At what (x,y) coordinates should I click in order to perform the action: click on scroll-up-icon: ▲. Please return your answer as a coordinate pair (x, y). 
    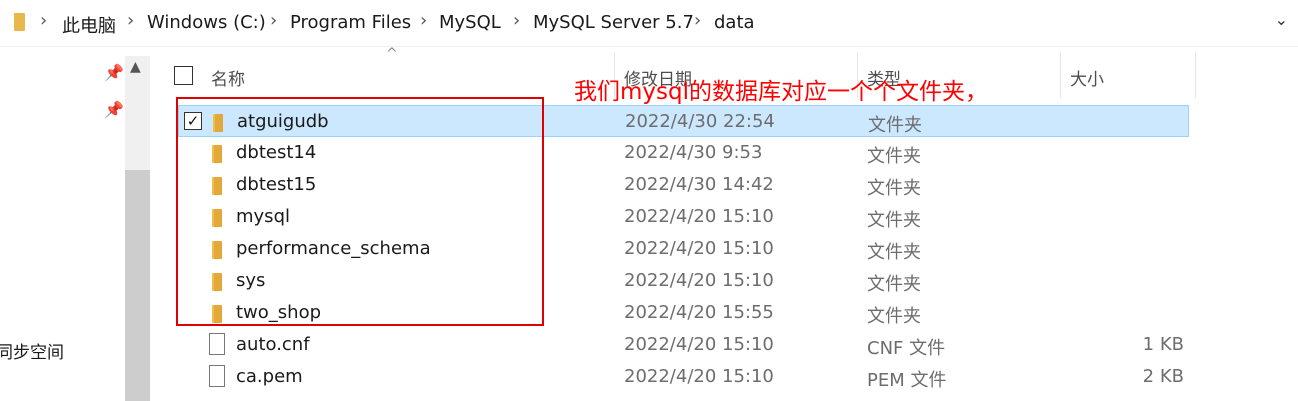
    Looking at the image, I should click on (135, 67).